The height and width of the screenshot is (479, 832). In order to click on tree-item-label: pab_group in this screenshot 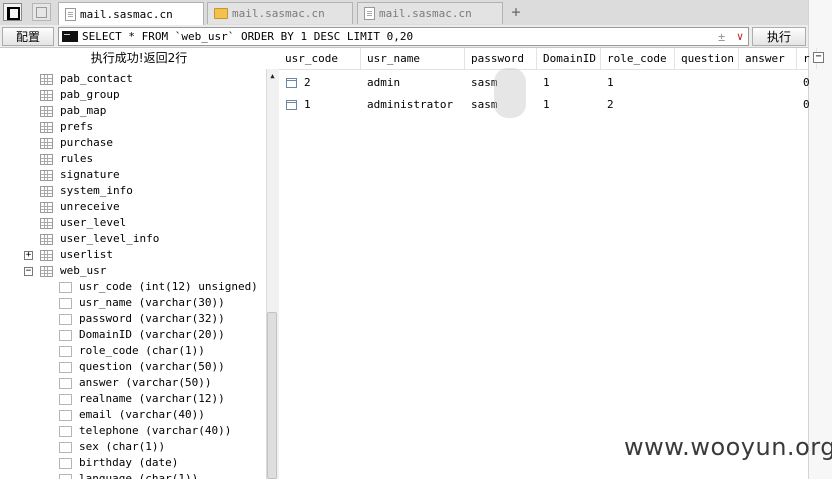, I will do `click(90, 94)`.